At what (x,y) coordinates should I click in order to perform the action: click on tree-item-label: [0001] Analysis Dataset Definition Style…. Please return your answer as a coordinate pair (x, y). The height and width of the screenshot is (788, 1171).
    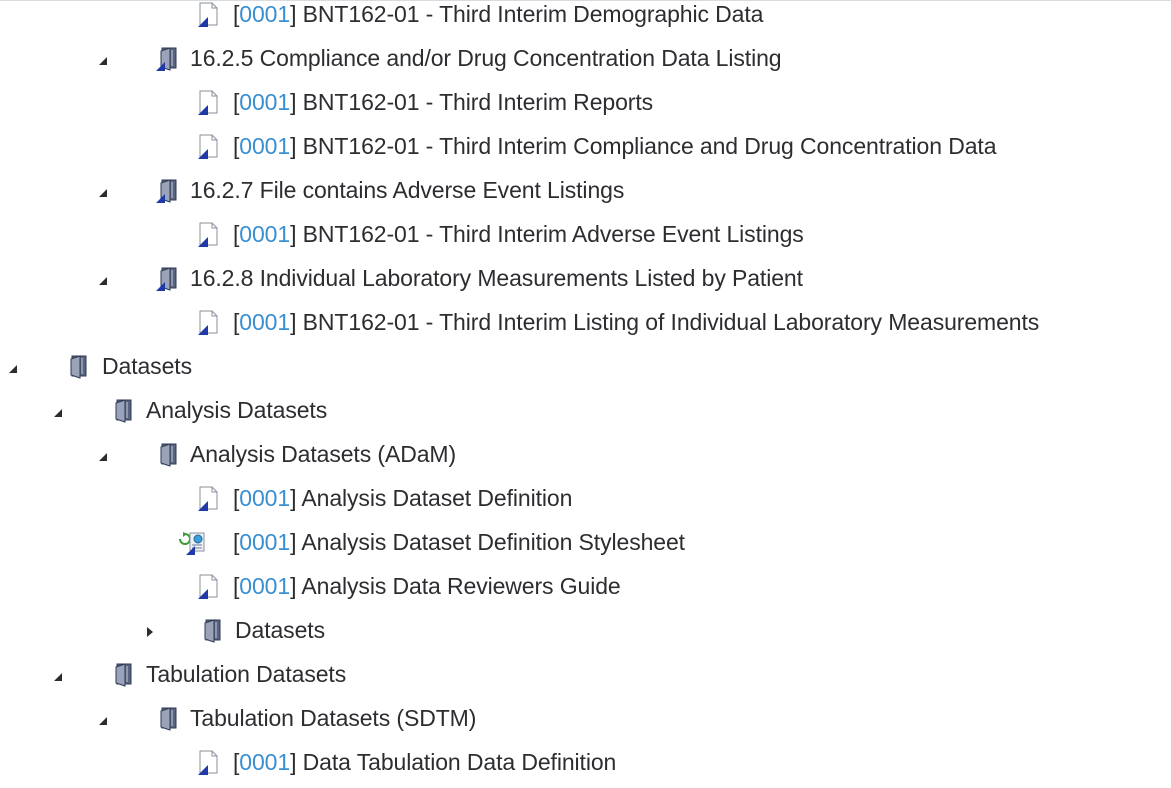
    Looking at the image, I should click on (459, 542).